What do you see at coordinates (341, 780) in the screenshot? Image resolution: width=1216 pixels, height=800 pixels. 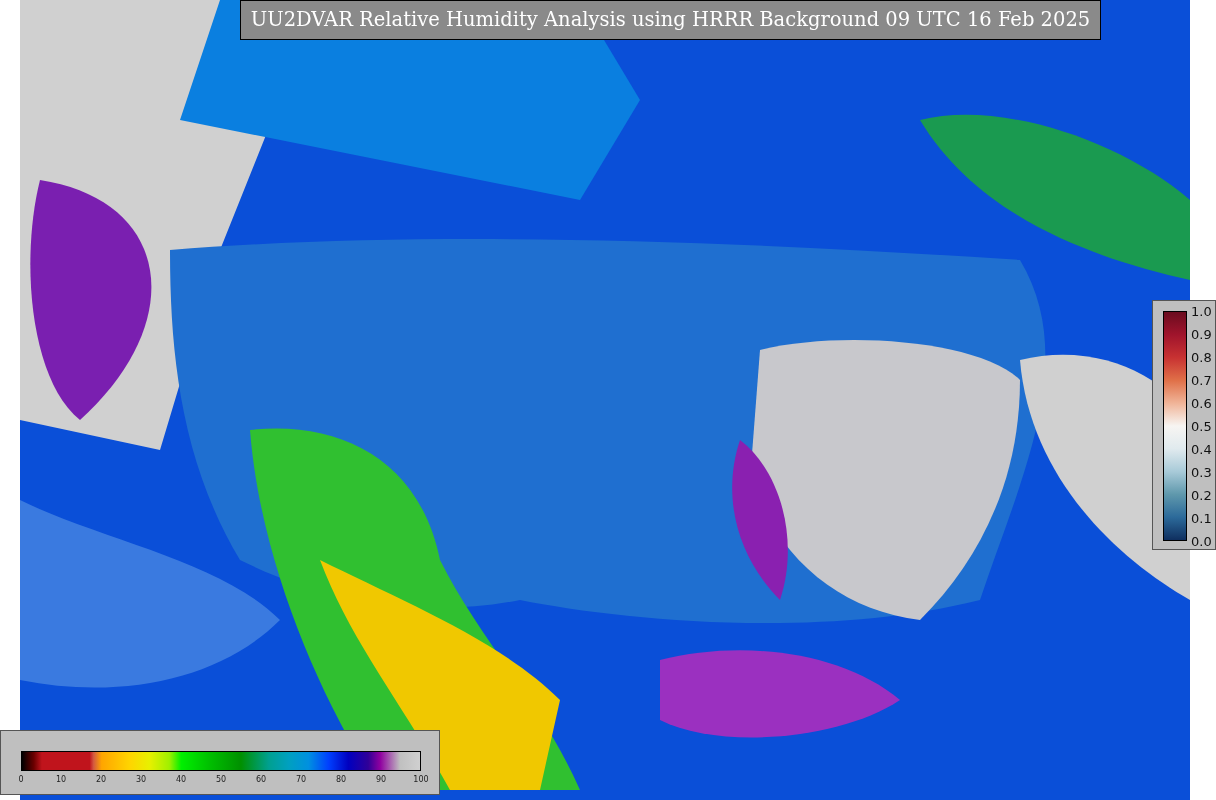 I see `scale-label: 80` at bounding box center [341, 780].